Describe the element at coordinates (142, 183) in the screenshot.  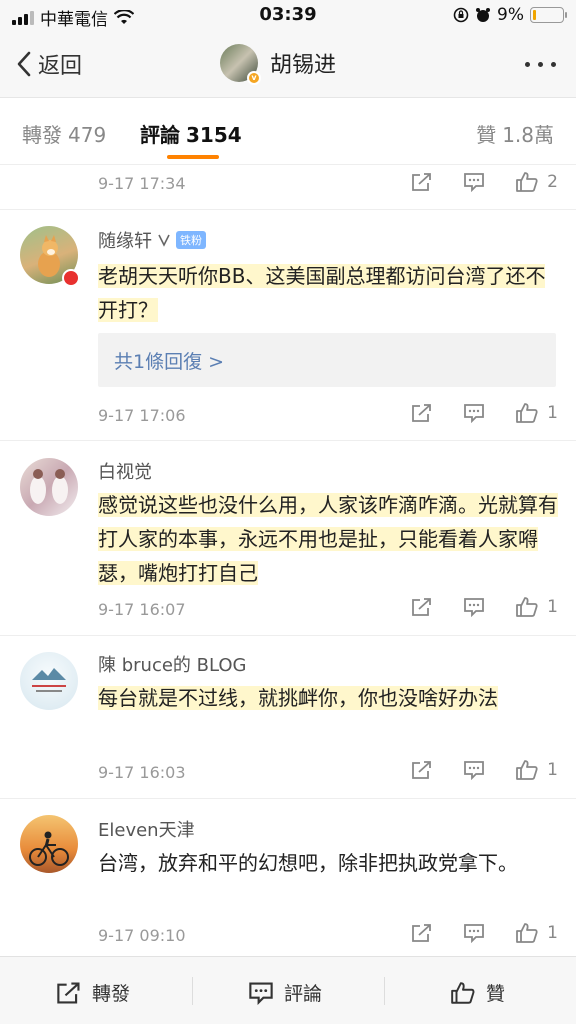
I see `comment-time: 9-17 17:34` at that location.